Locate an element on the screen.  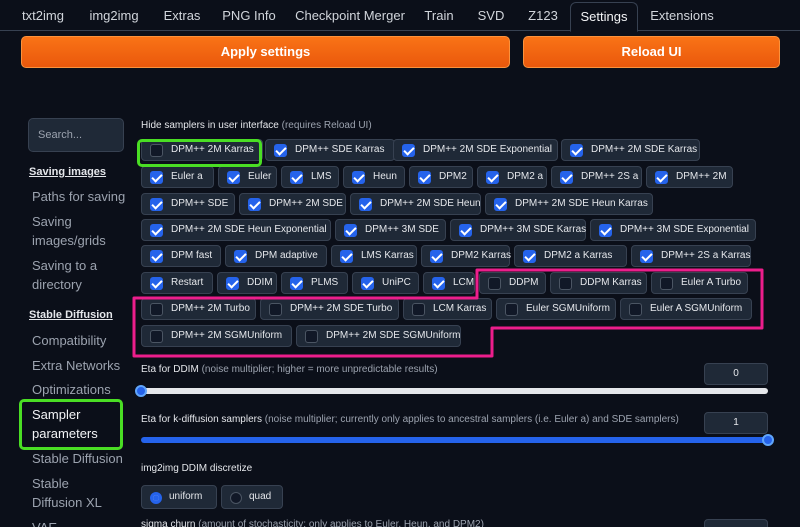
sampler-checkbox-unipc: UniPC is located at coordinates (385, 283).